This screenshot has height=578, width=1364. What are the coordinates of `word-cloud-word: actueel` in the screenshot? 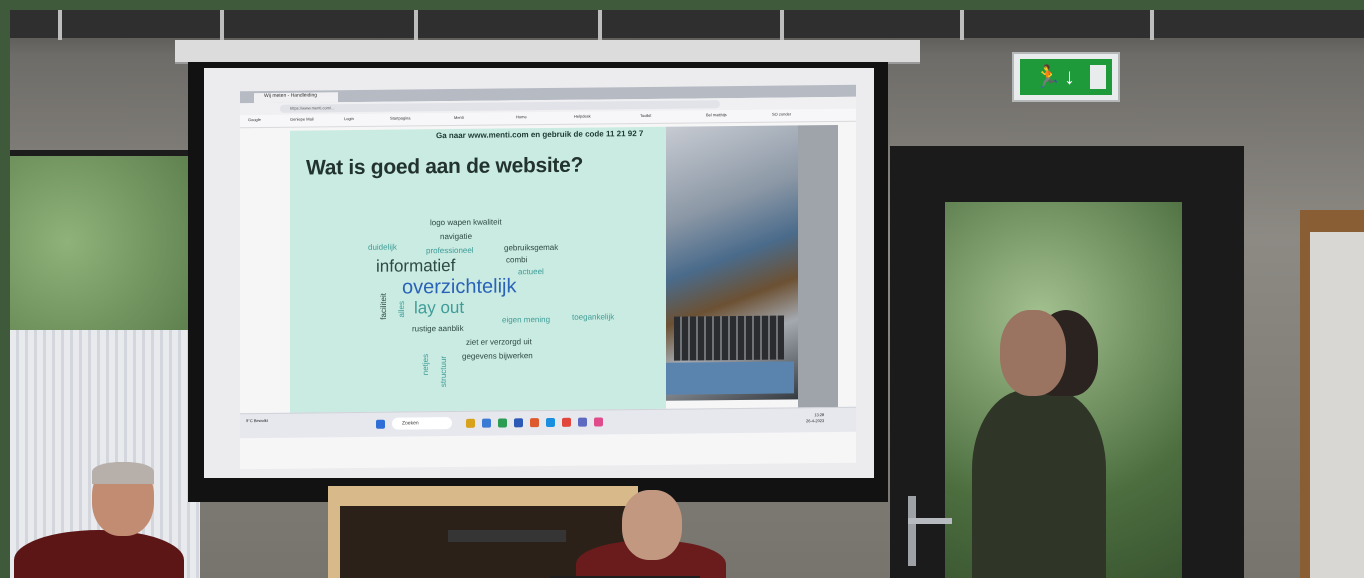 It's located at (531, 272).